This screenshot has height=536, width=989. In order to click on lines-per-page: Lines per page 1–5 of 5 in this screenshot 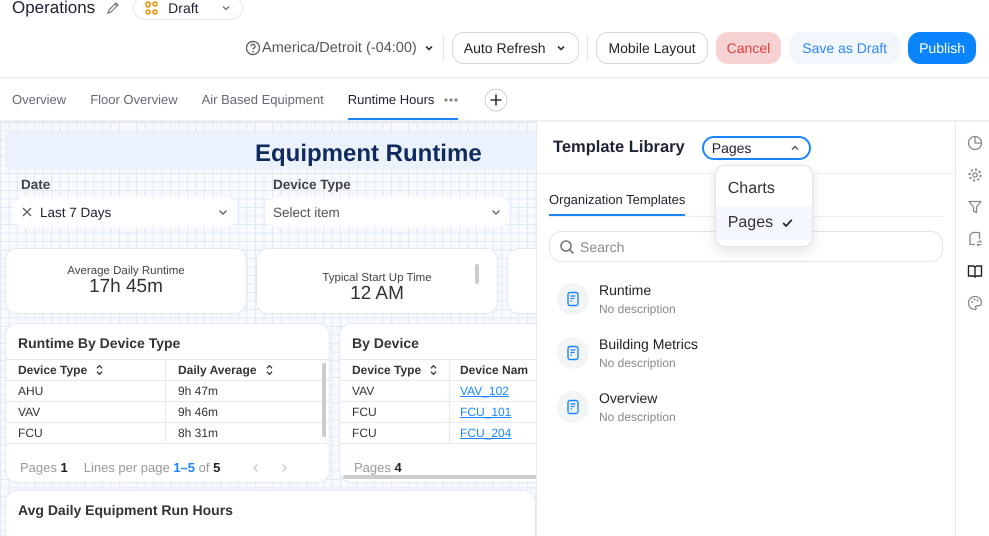, I will do `click(152, 467)`.